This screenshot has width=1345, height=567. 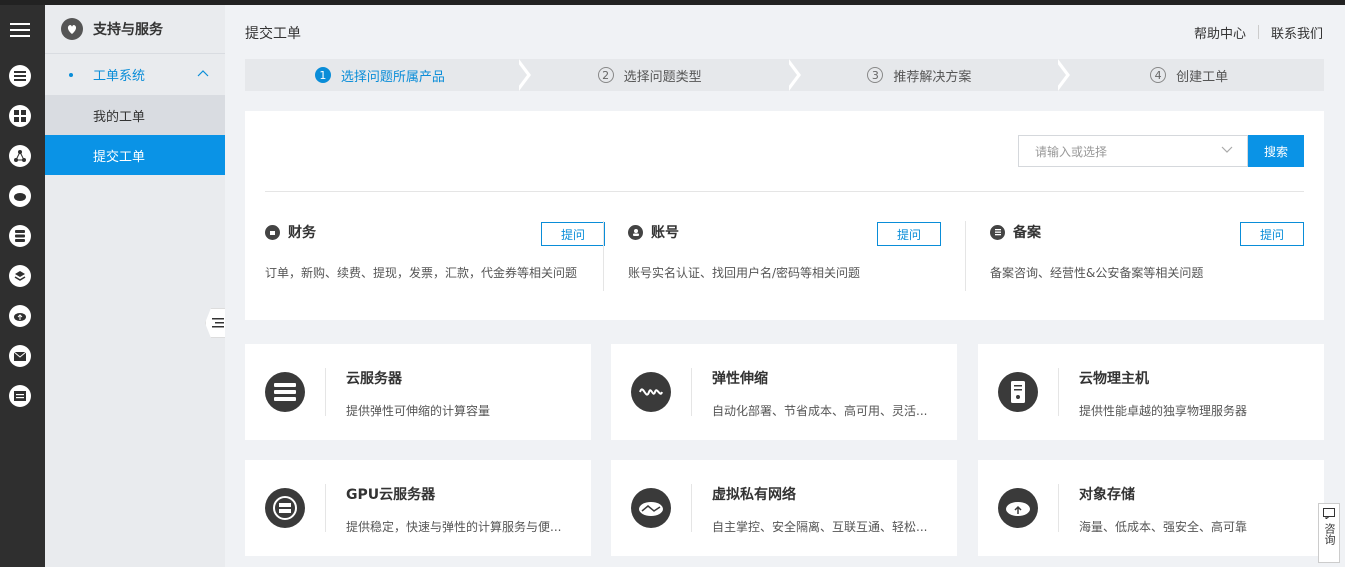 What do you see at coordinates (1202, 77) in the screenshot?
I see `step-label: 创建工单` at bounding box center [1202, 77].